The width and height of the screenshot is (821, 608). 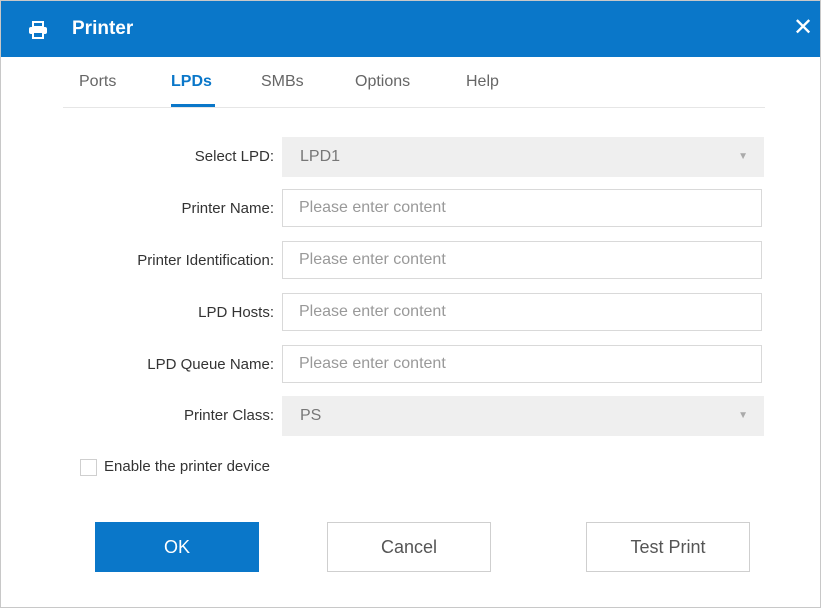 What do you see at coordinates (234, 156) in the screenshot?
I see `select-lpd-label: Select LPD:` at bounding box center [234, 156].